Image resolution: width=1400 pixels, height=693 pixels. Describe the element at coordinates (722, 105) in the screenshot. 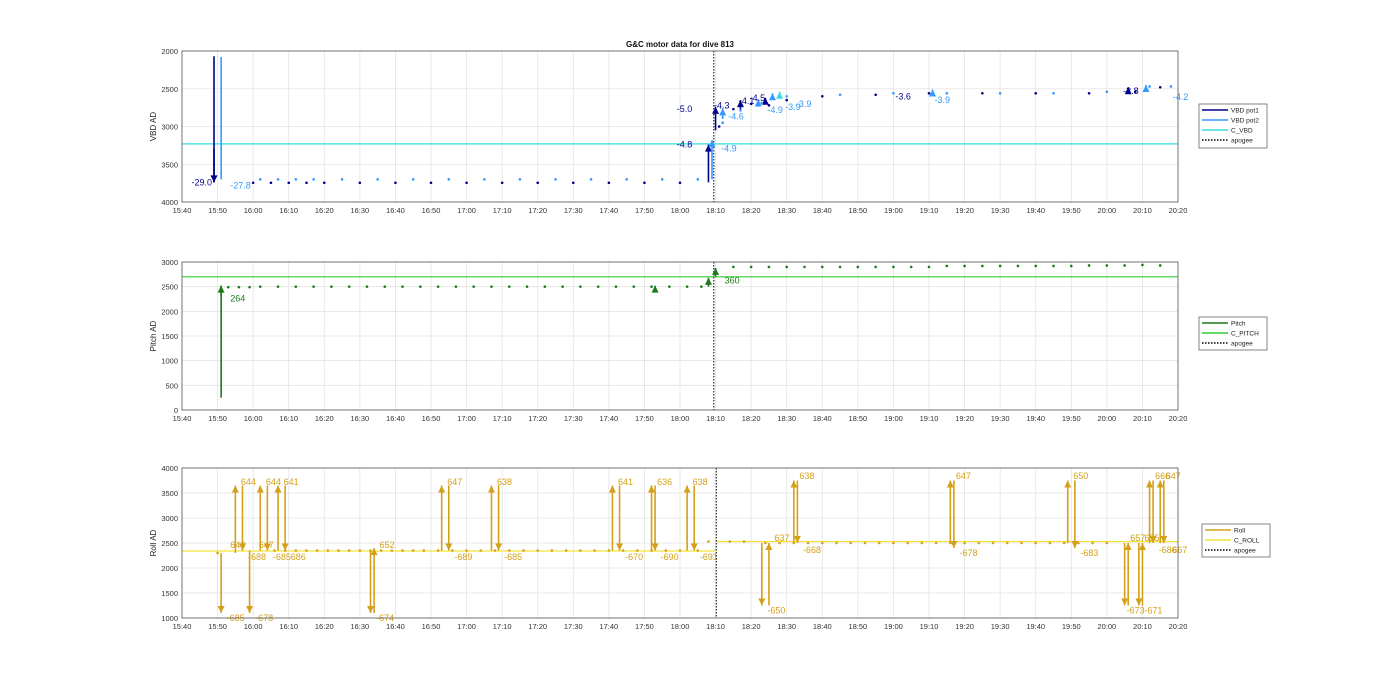

I see `data-label: -4.3` at that location.